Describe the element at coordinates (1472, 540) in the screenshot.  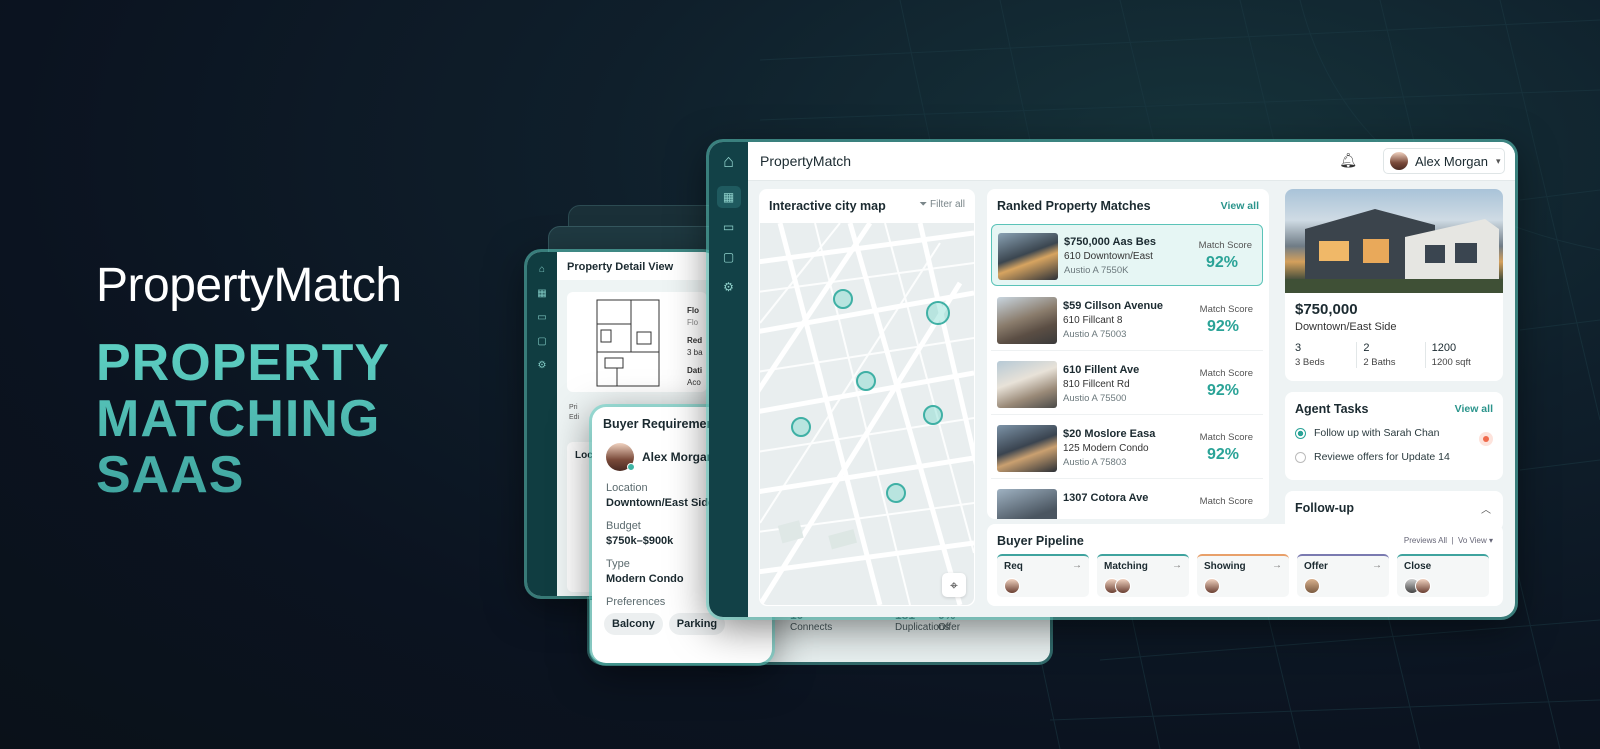
I see `view-select: Vo View` at that location.